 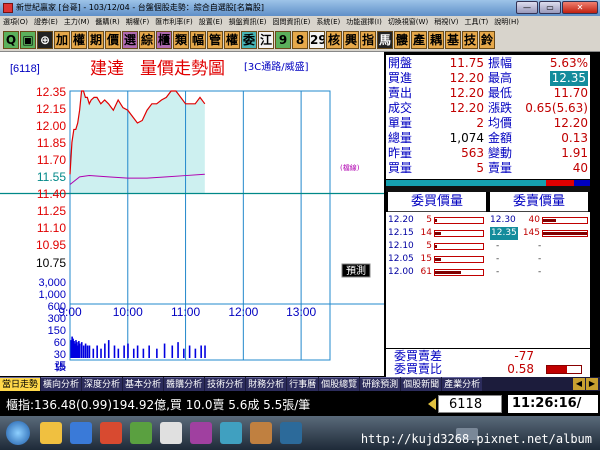 What do you see at coordinates (421, 384) in the screenshot?
I see `tab-10: 個股新聞` at bounding box center [421, 384].